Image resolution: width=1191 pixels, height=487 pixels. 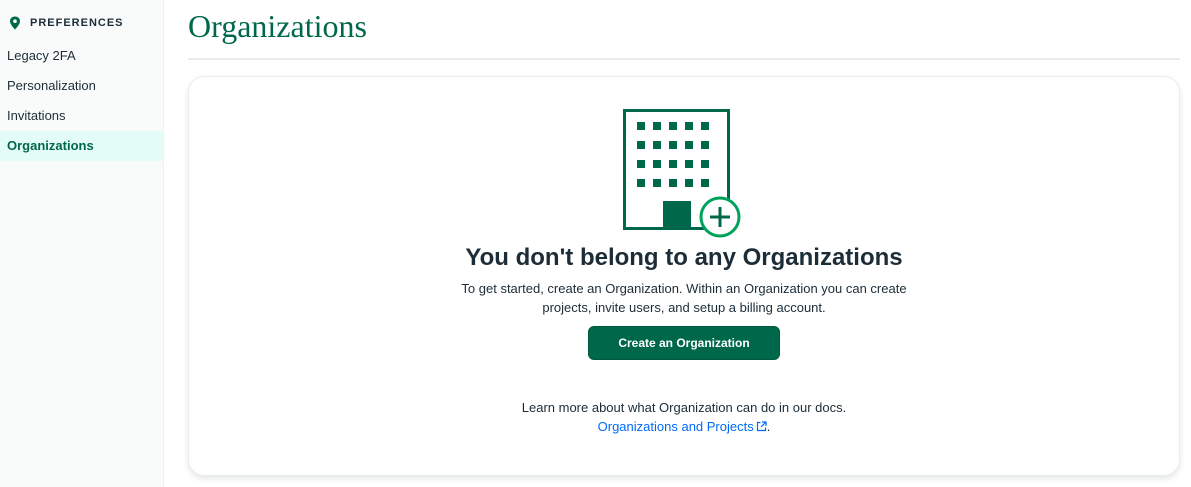 I want to click on organizations-and-projects-link: Organizations and Projects, so click(x=682, y=426).